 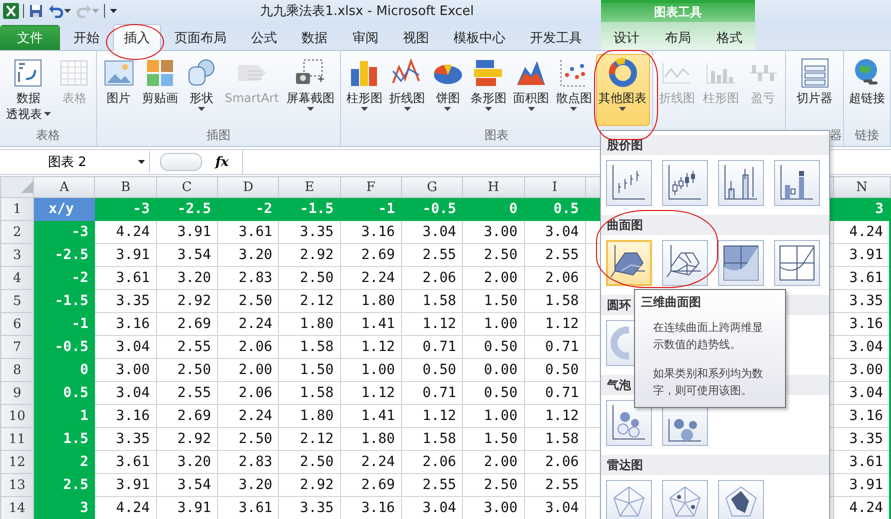 What do you see at coordinates (187, 187) in the screenshot?
I see `column-header: C` at bounding box center [187, 187].